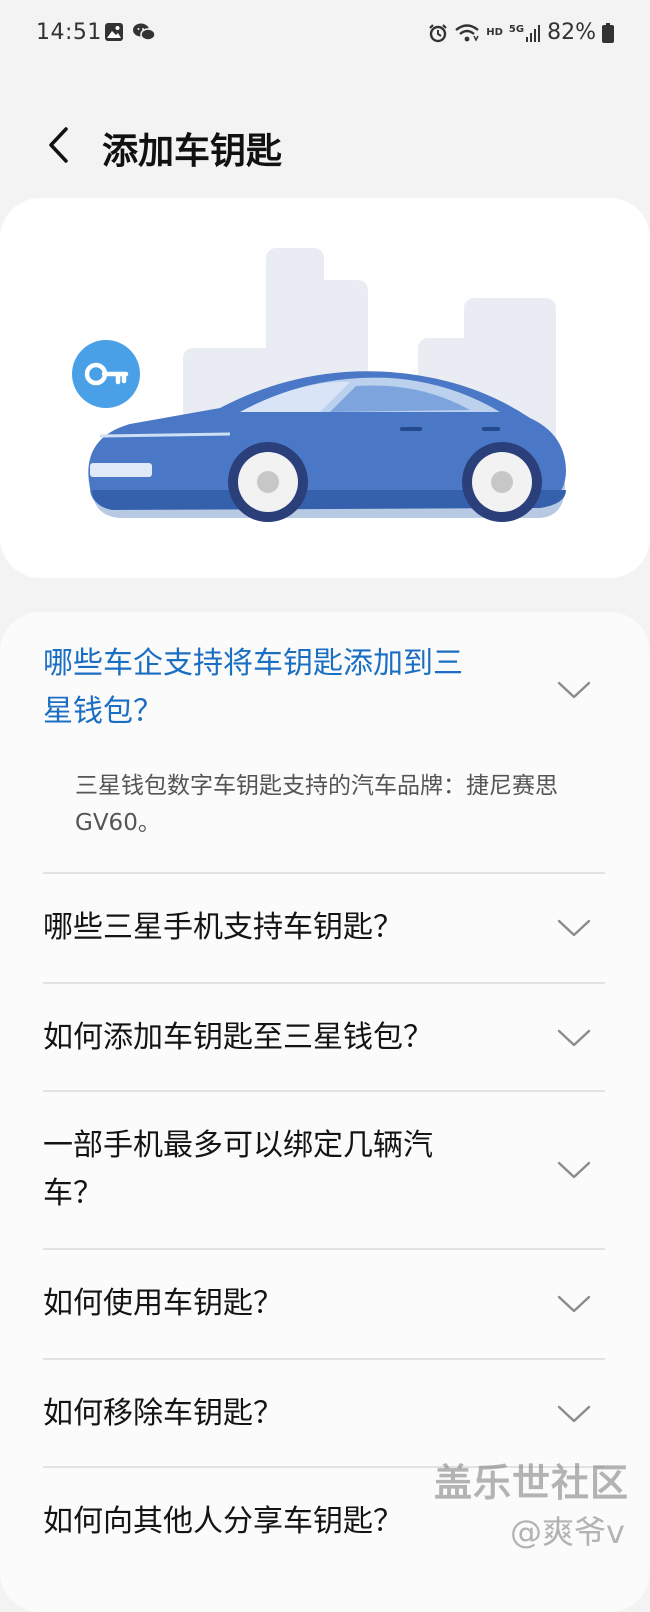 The height and width of the screenshot is (1612, 650). I want to click on hd-icon: HD, so click(494, 32).